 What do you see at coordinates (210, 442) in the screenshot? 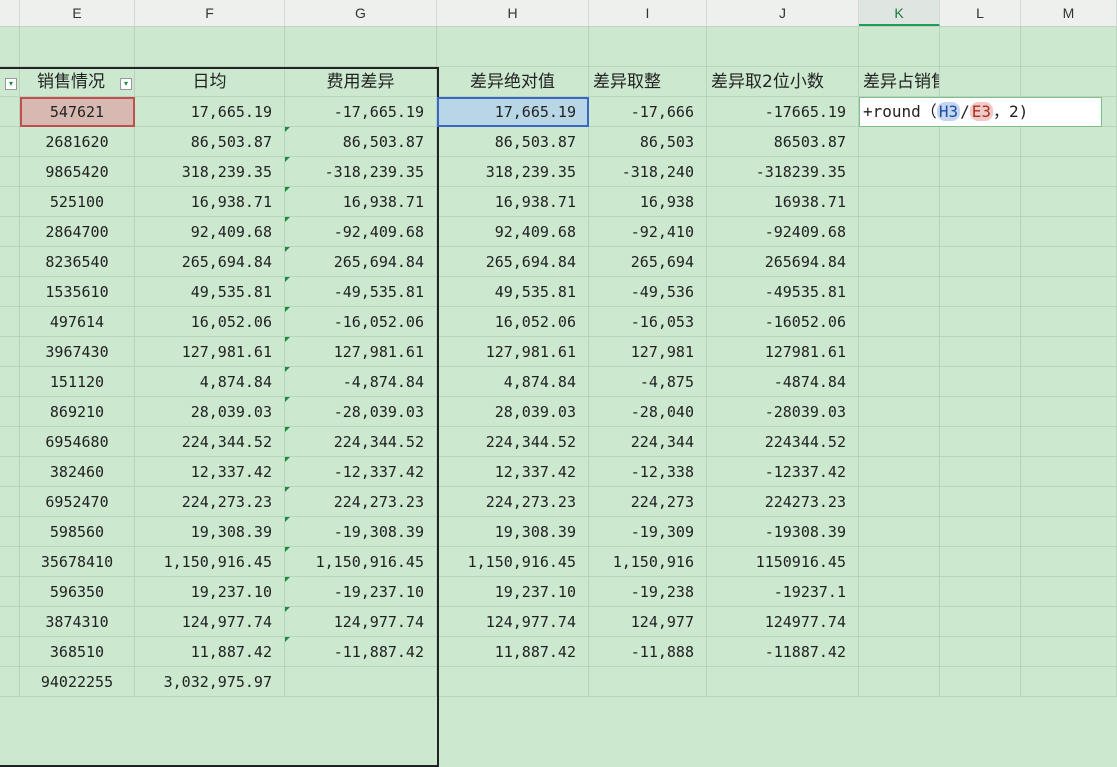
I see `cell-f: 224,344.52` at bounding box center [210, 442].